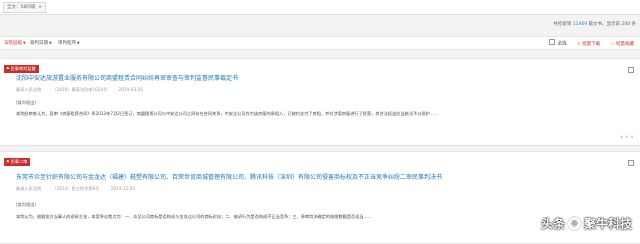 This screenshot has height=244, width=640. Describe the element at coordinates (552, 42) in the screenshot. I see `select-all-checkbox` at that location.